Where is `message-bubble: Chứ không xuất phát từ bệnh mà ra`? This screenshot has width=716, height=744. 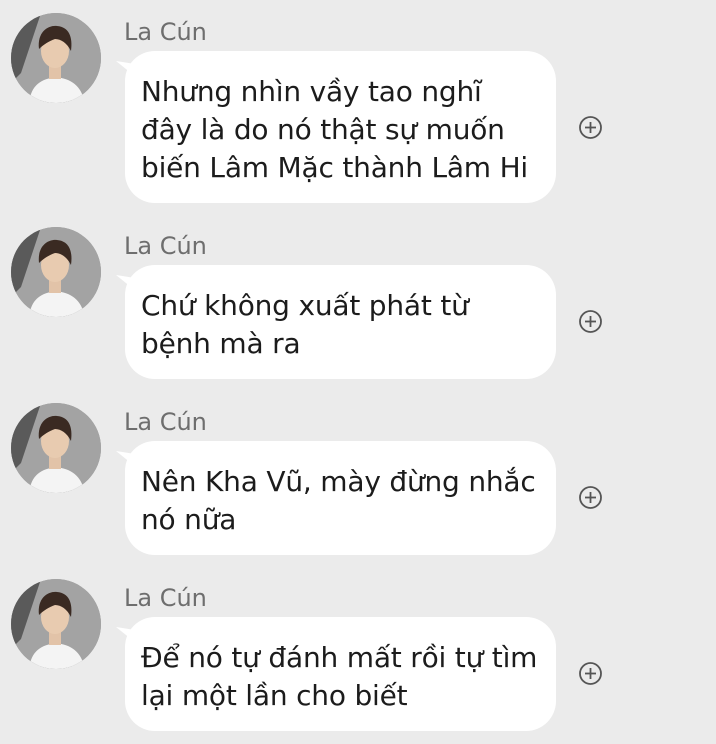 message-bubble: Chứ không xuất phát từ bệnh mà ra is located at coordinates (340, 322).